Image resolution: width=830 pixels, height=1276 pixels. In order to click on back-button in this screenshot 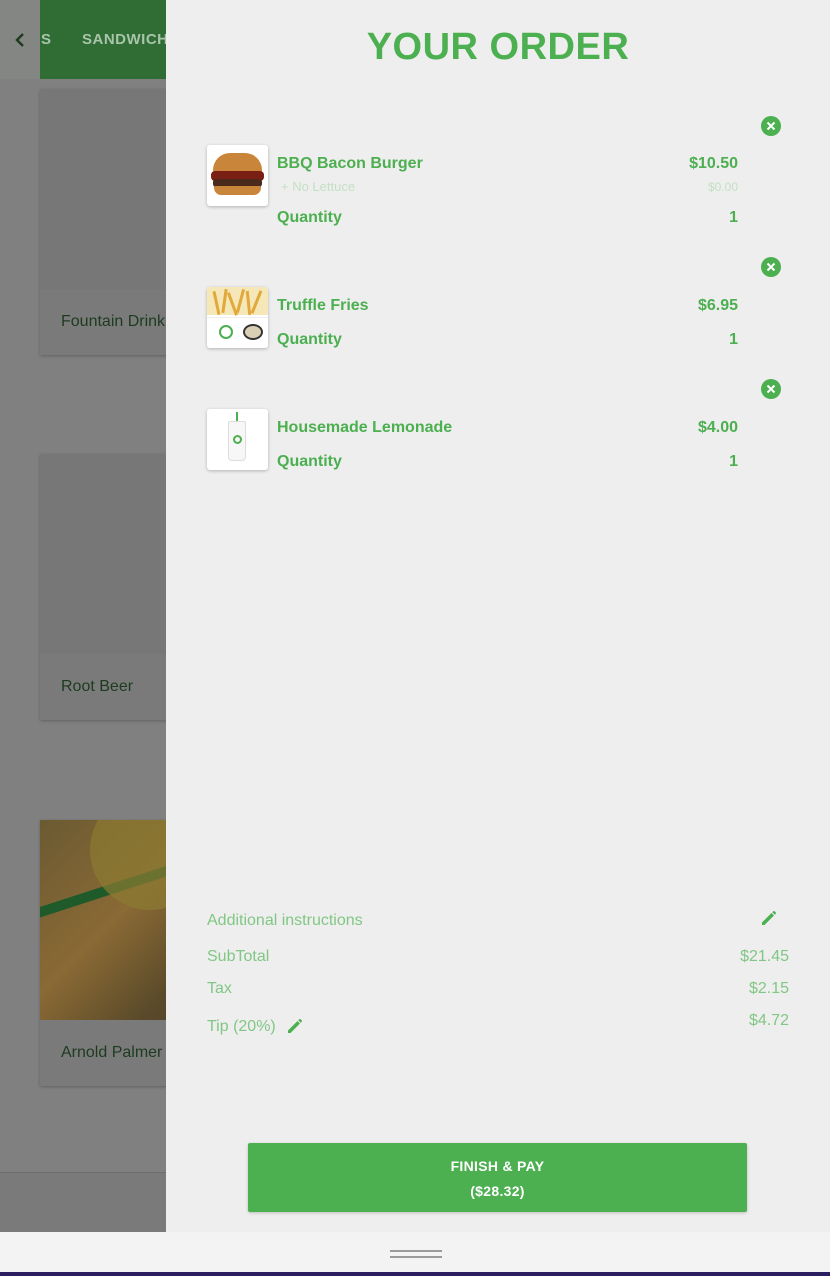, I will do `click(20, 39)`.